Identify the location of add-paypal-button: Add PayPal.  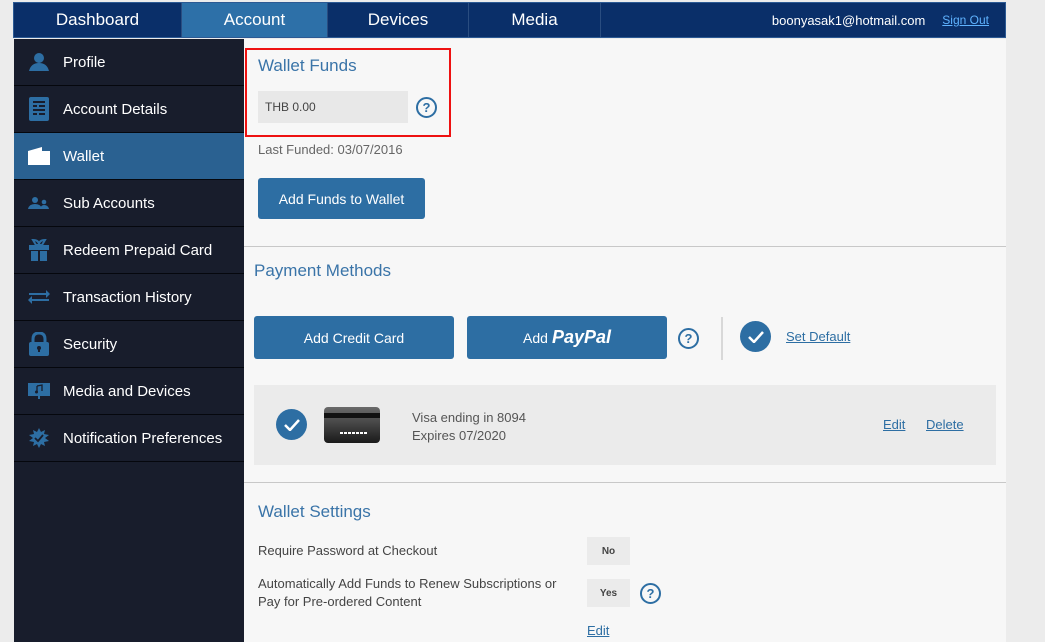
(567, 337).